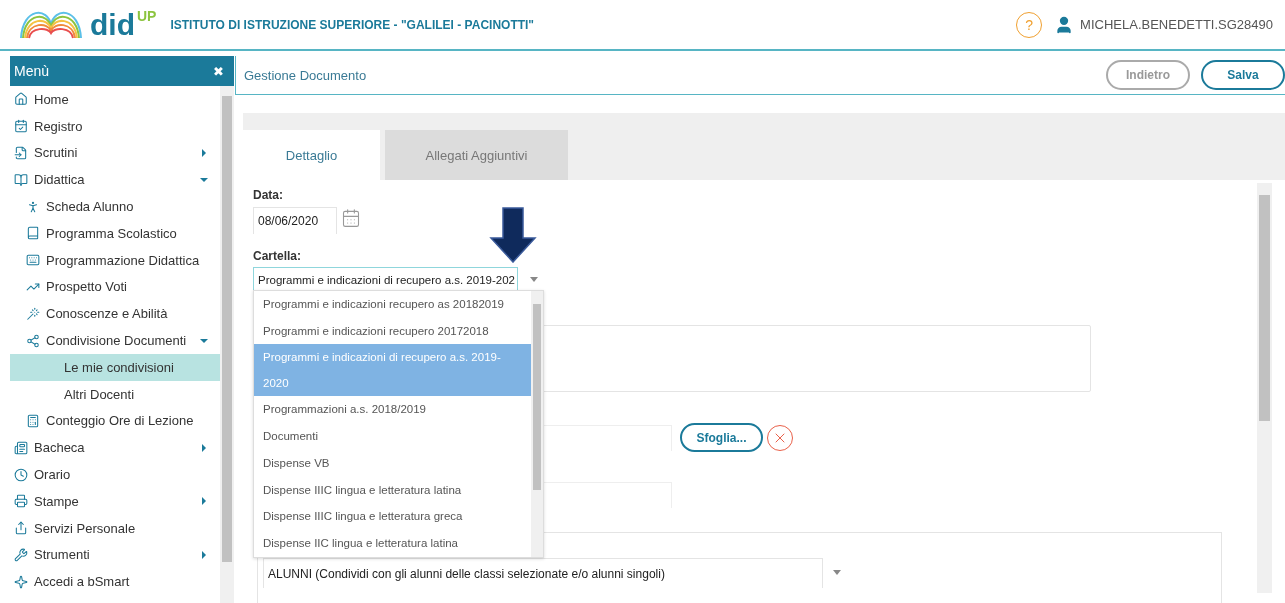 This screenshot has width=1285, height=603. I want to click on calendar-icon, so click(351, 218).